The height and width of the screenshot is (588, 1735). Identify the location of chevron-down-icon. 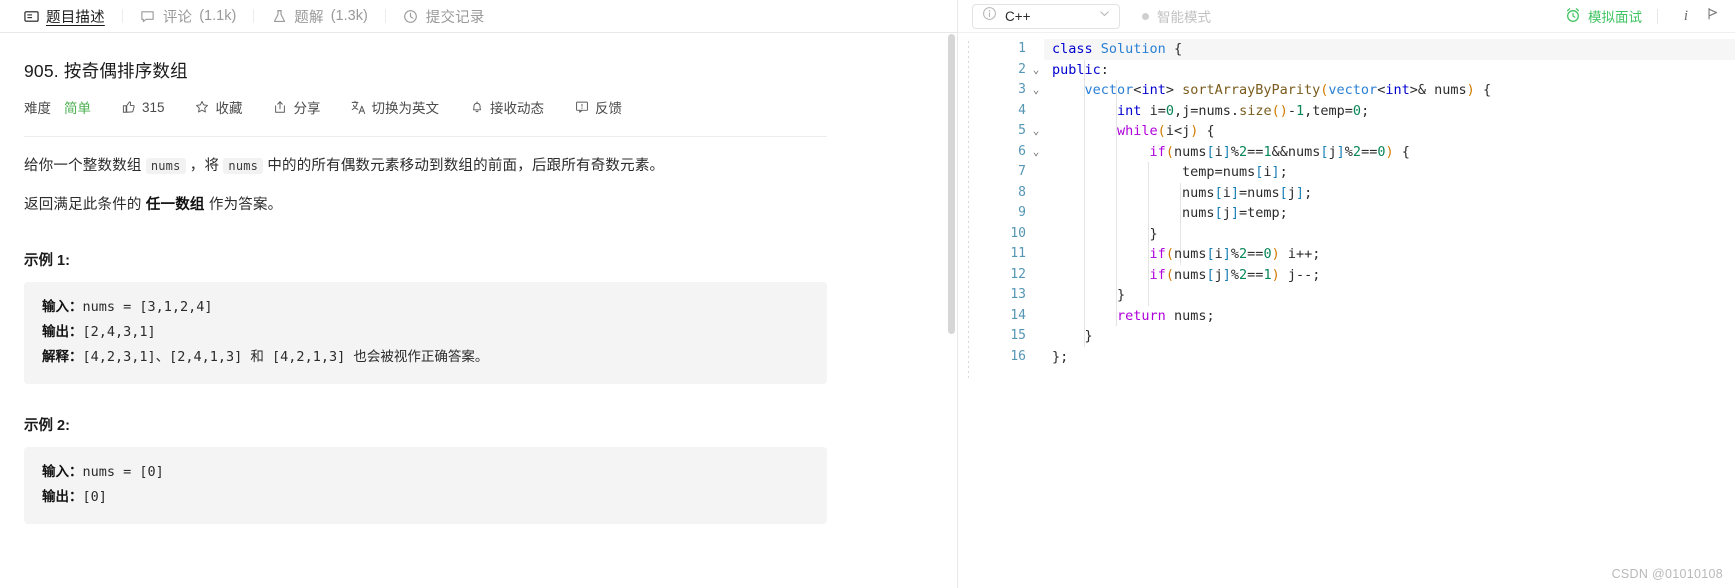
(1104, 16).